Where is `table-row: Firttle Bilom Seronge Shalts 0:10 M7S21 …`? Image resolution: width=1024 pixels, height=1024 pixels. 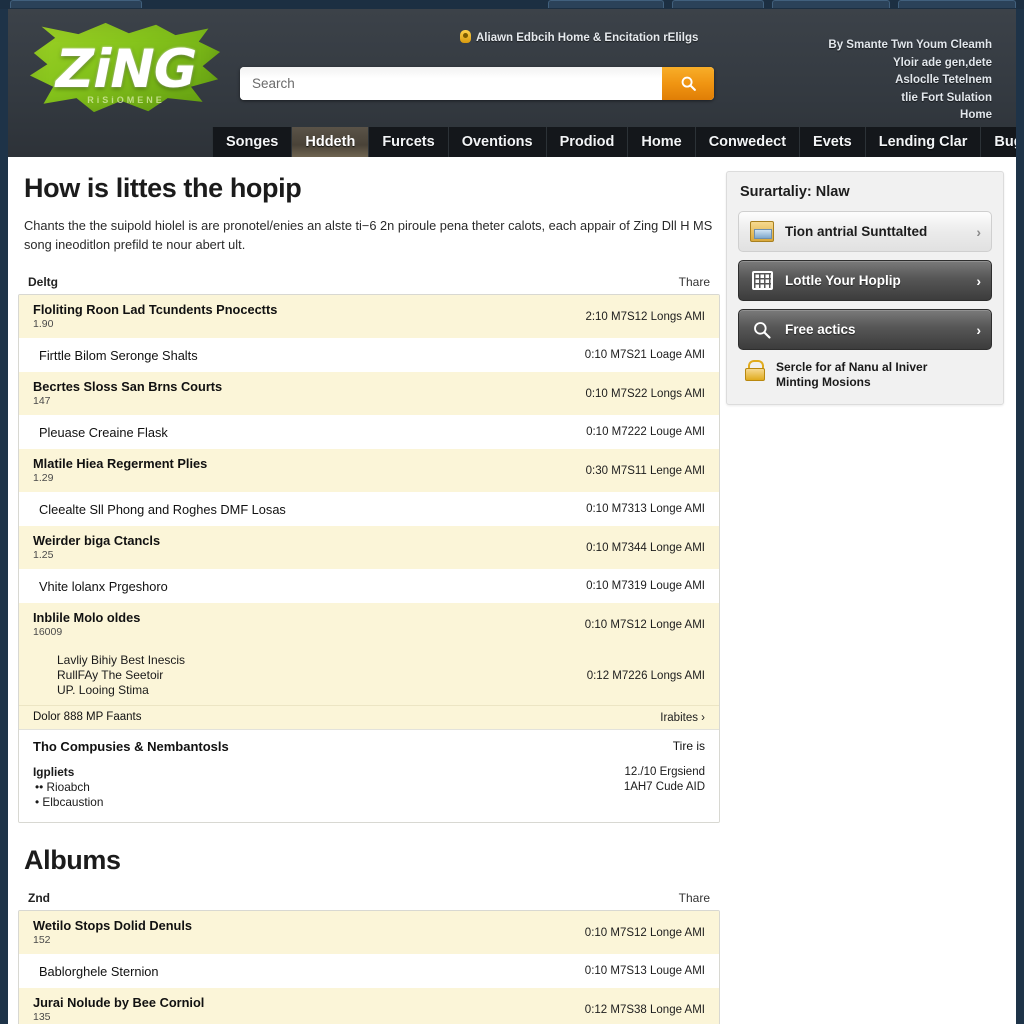 table-row: Firttle Bilom Seronge Shalts 0:10 M7S21 … is located at coordinates (369, 355).